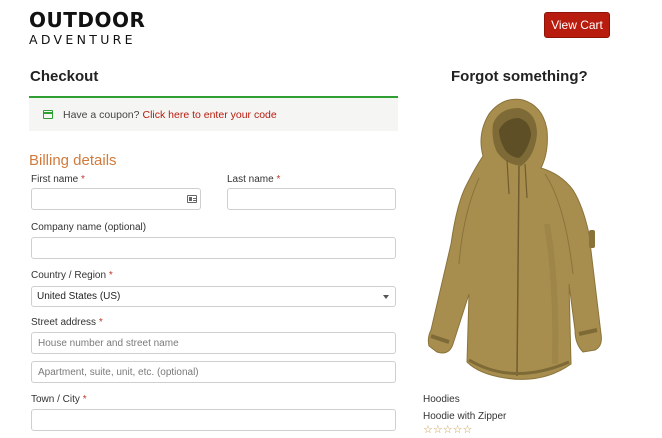 The image size is (662, 438). What do you see at coordinates (464, 416) in the screenshot?
I see `product-name-link: Hoodie with Zipper` at bounding box center [464, 416].